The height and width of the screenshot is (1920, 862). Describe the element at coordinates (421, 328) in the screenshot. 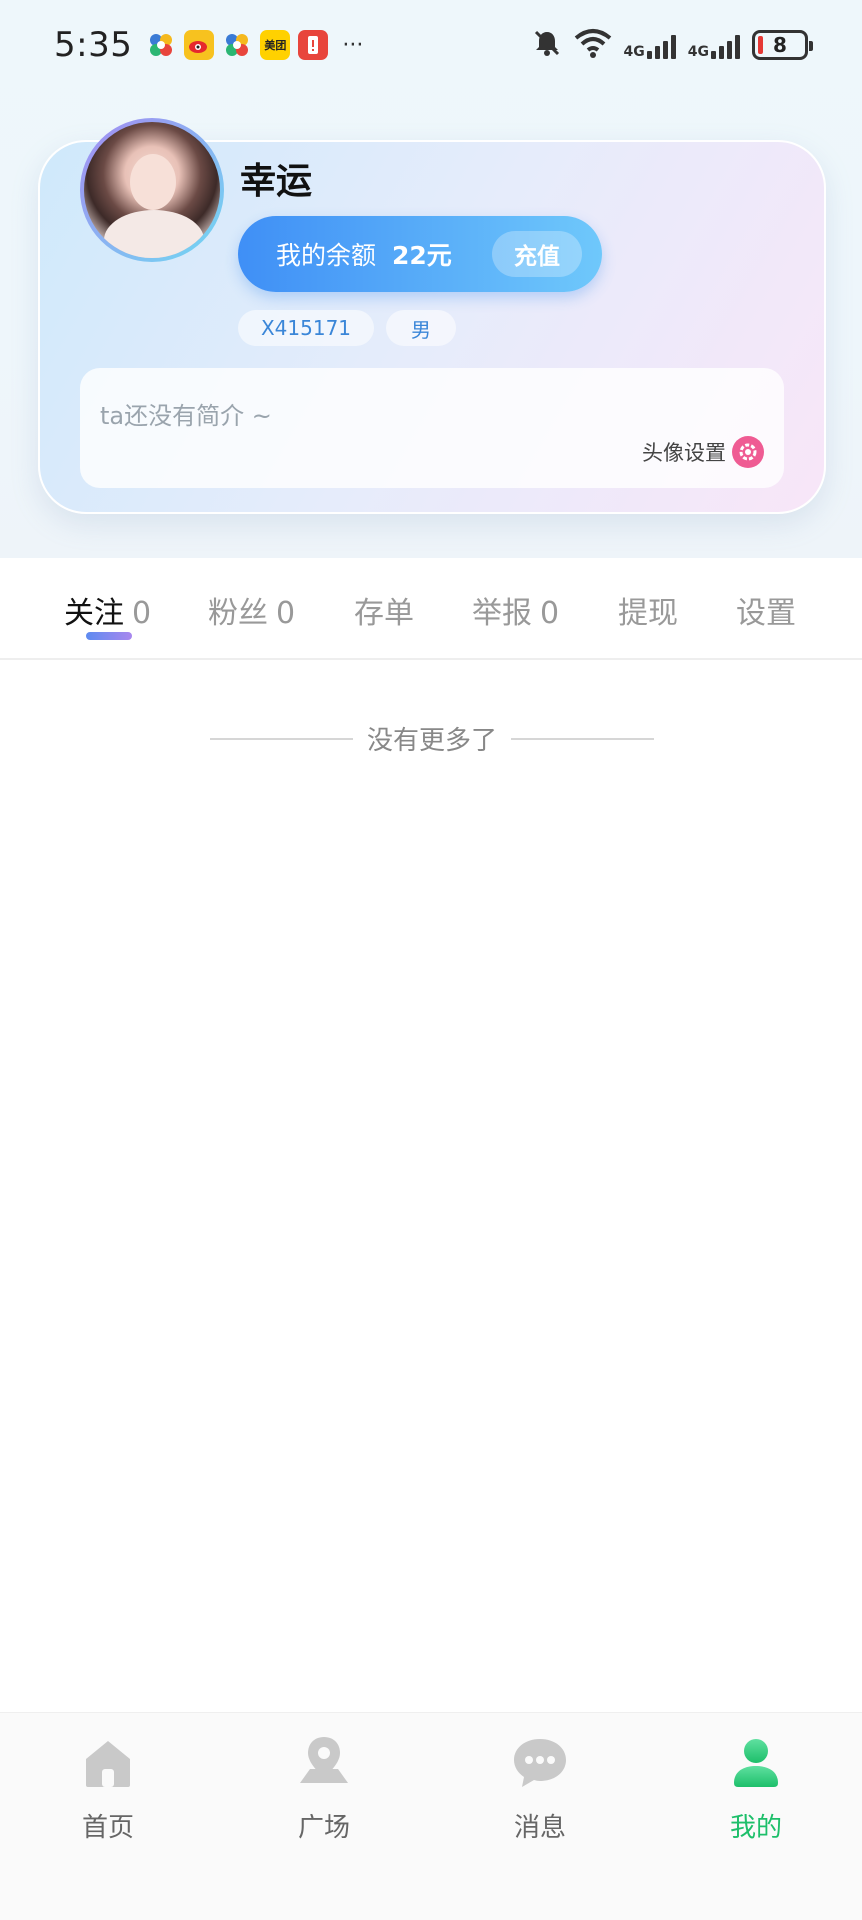

I see `gender-tag: 男` at that location.